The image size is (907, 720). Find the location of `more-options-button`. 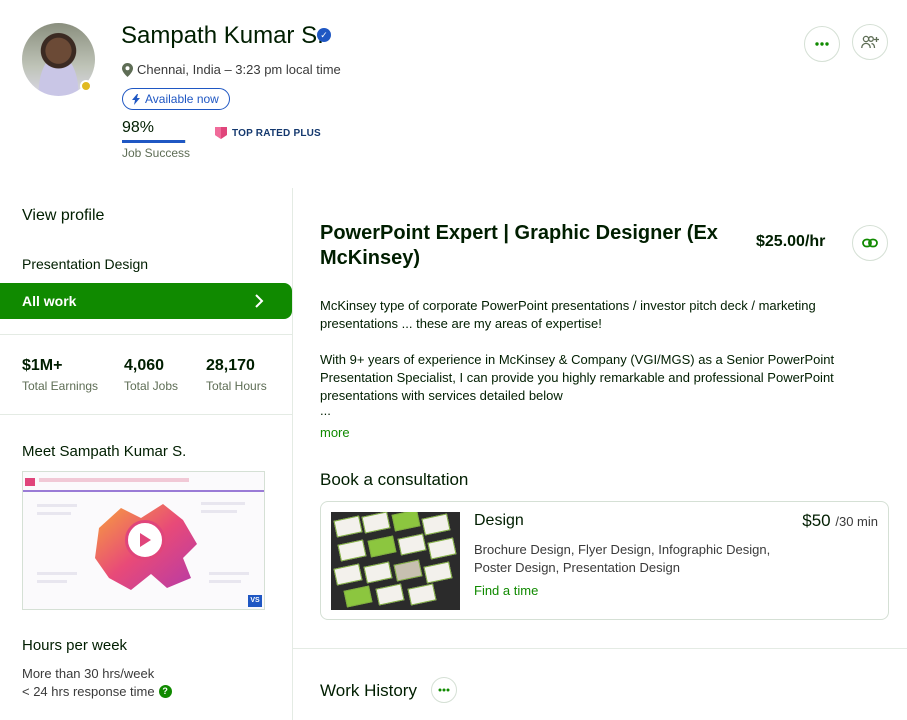

more-options-button is located at coordinates (822, 44).